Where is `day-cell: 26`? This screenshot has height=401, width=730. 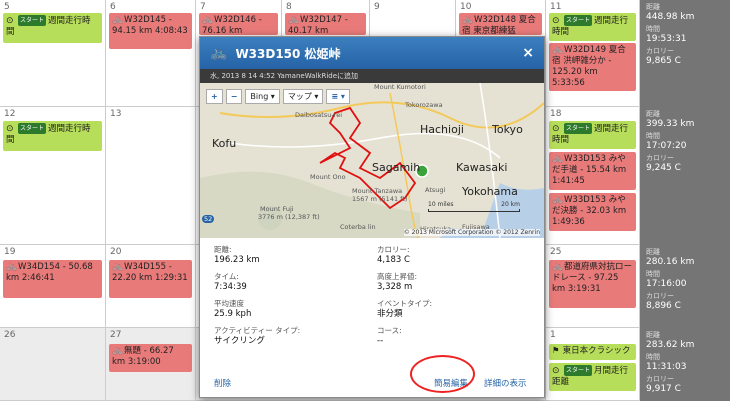
day-cell: 26 is located at coordinates (53, 364).